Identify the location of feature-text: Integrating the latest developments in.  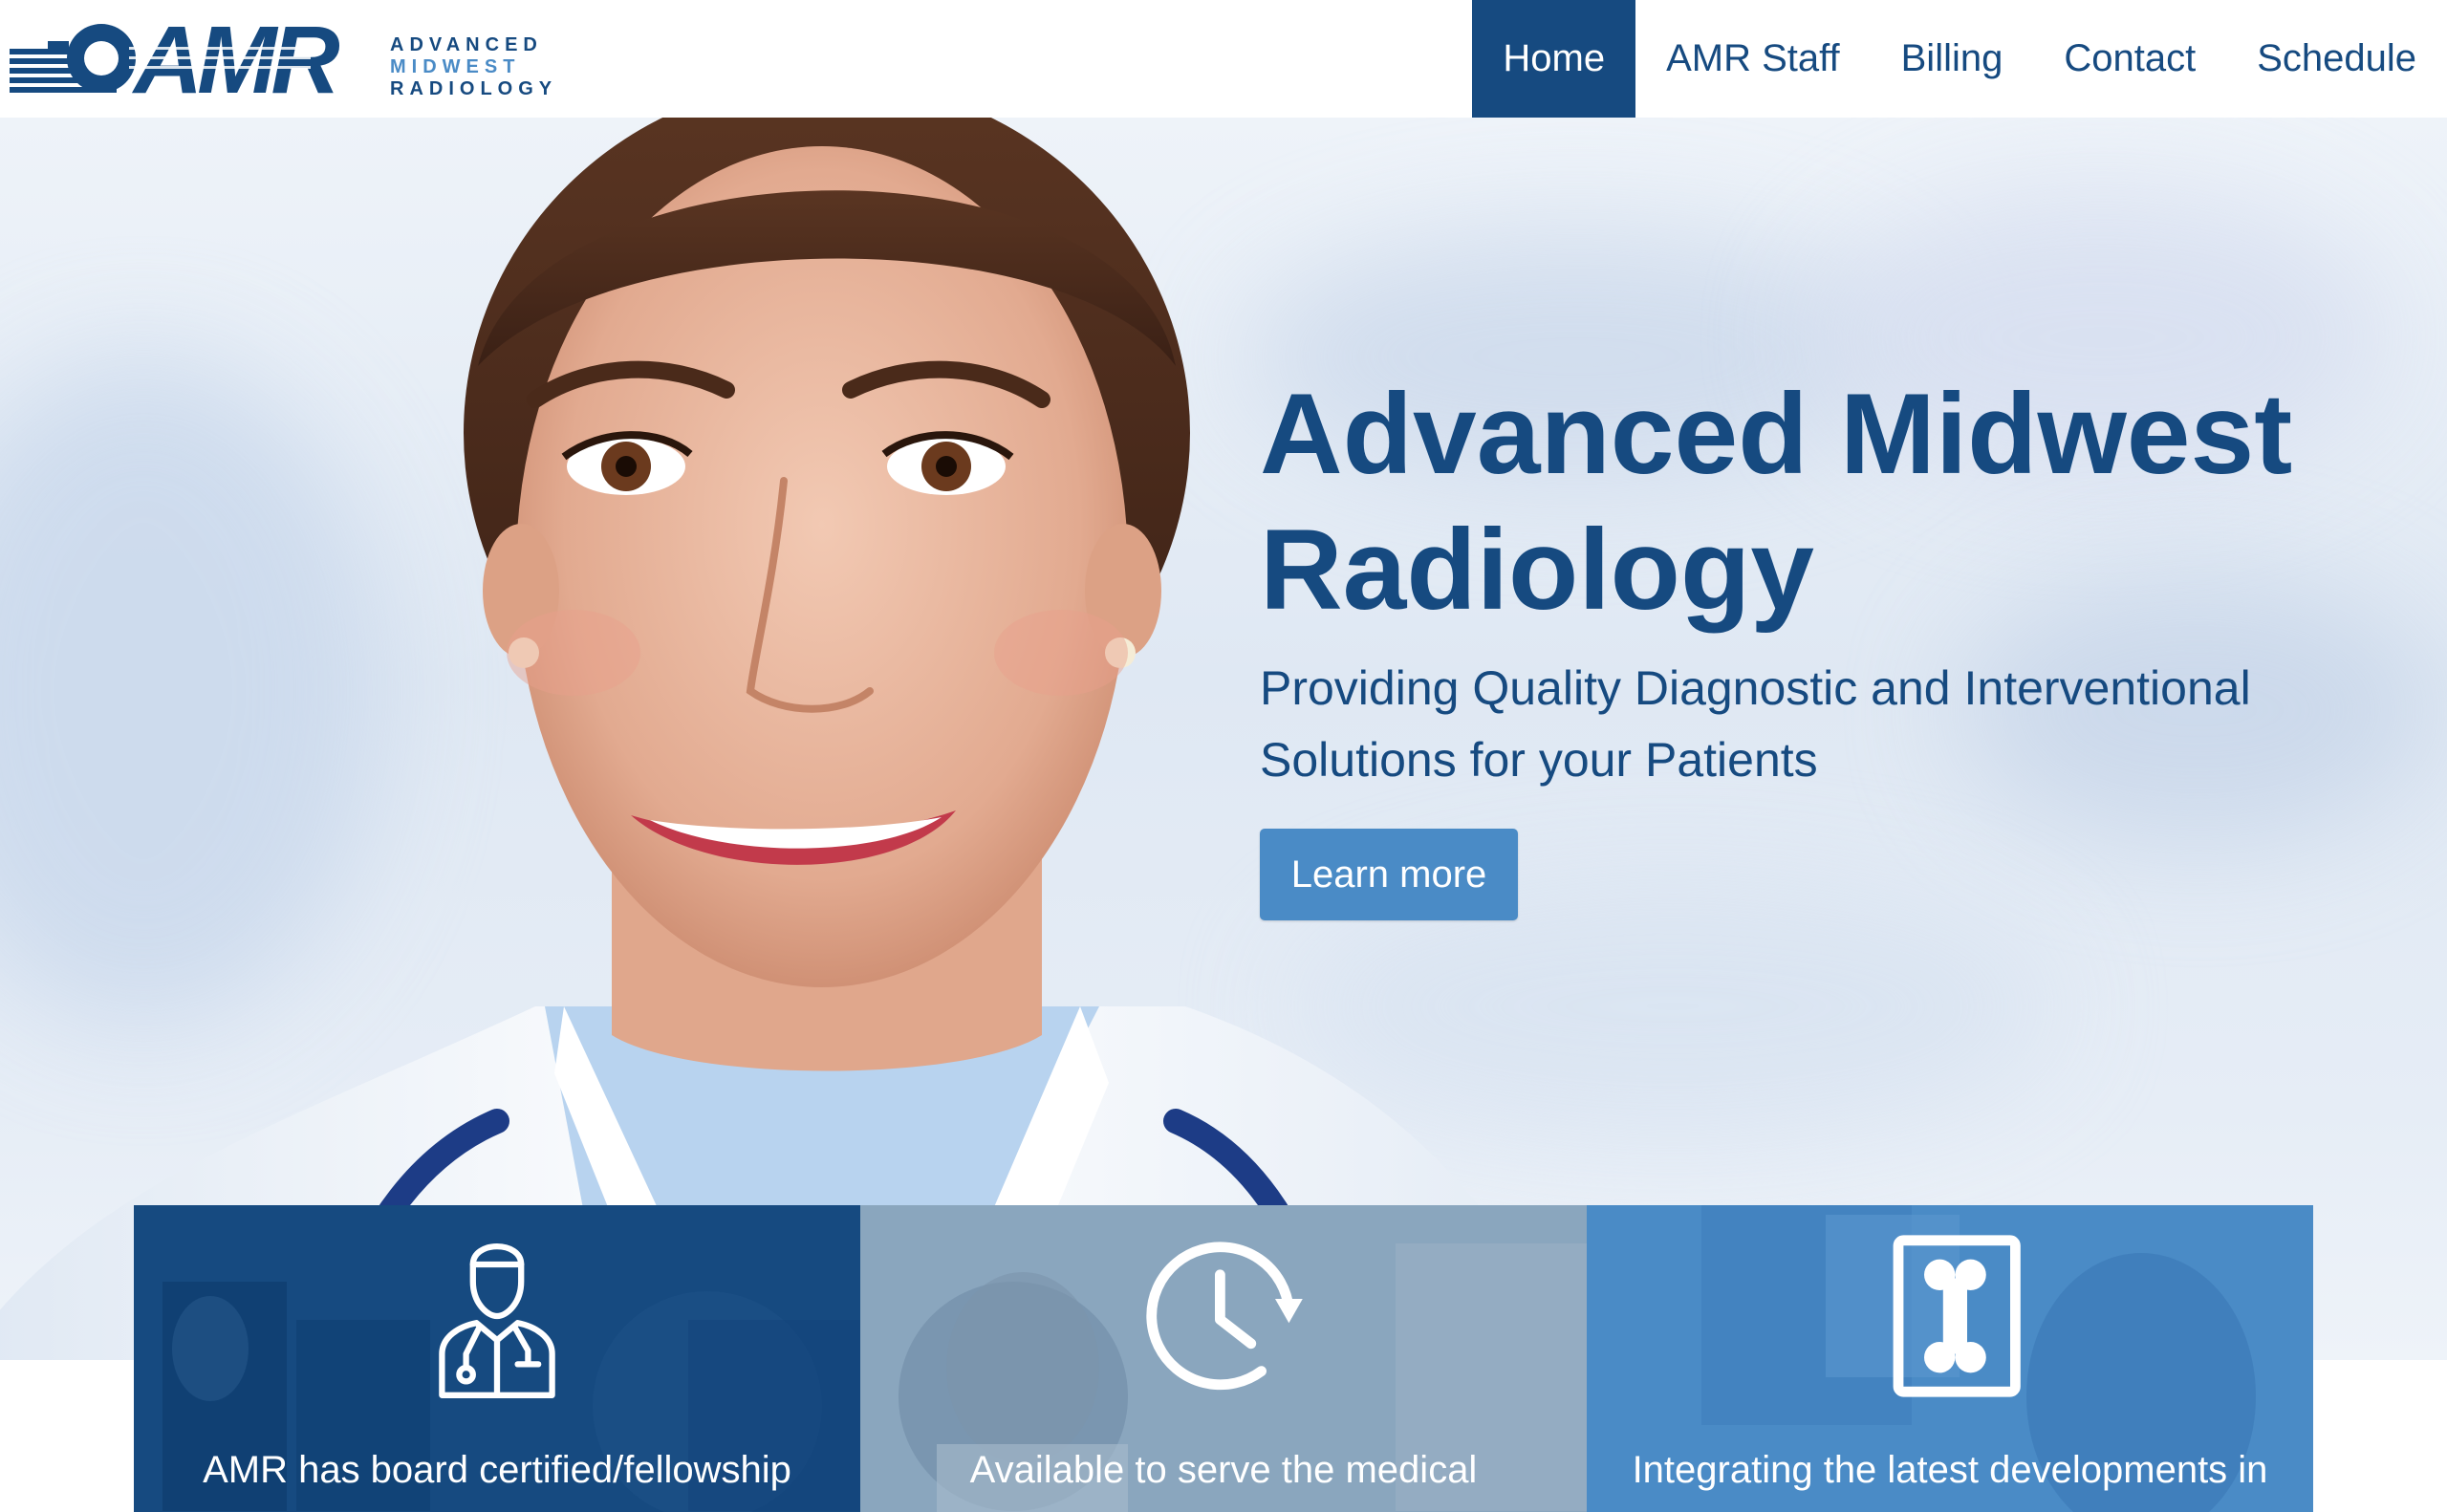
(1950, 1470).